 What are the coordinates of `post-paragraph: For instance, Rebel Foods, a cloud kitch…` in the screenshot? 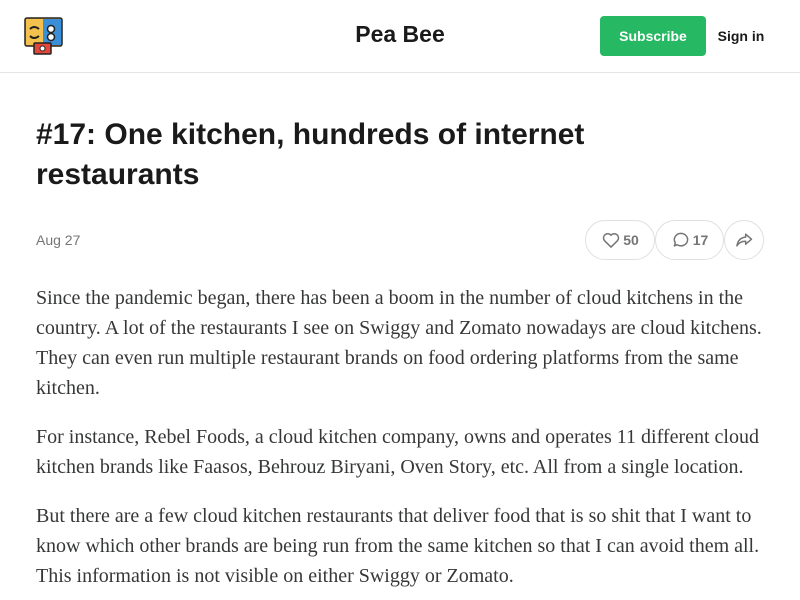 It's located at (397, 452).